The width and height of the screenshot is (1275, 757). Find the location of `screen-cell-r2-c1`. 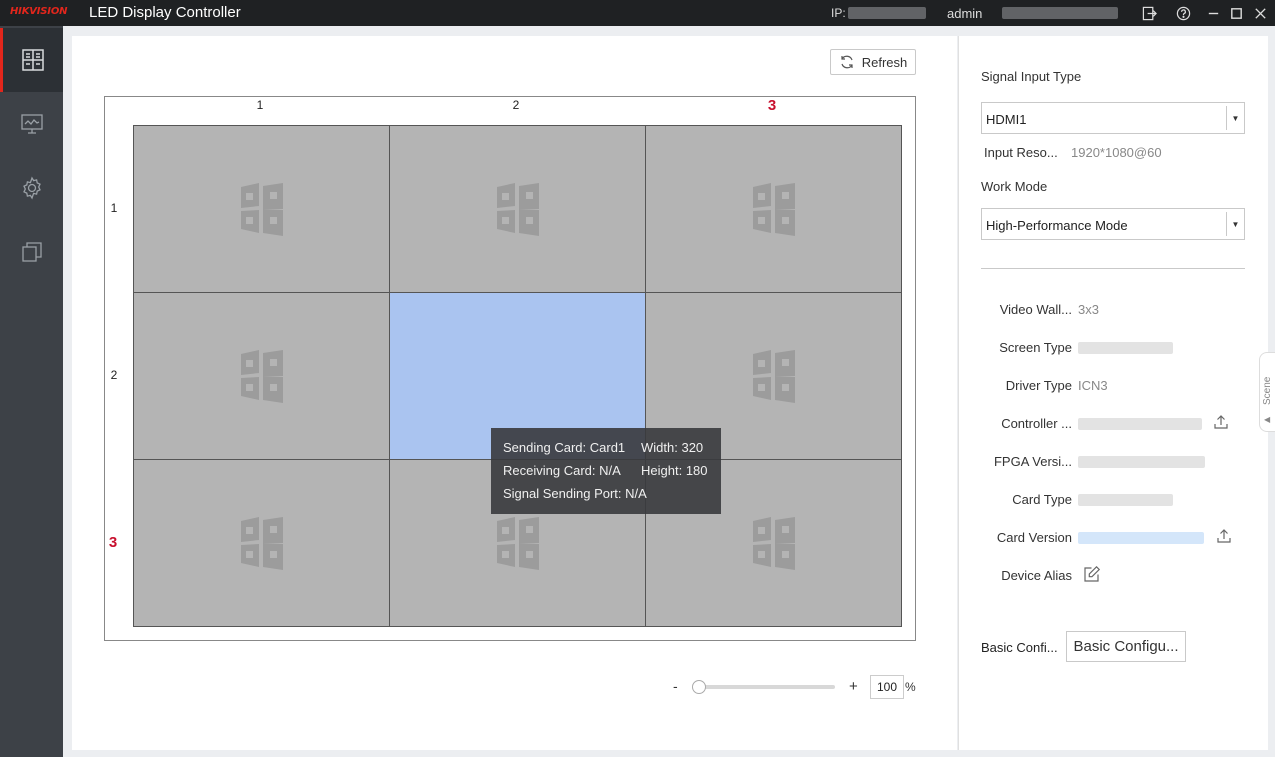

screen-cell-r2-c1 is located at coordinates (261, 376).